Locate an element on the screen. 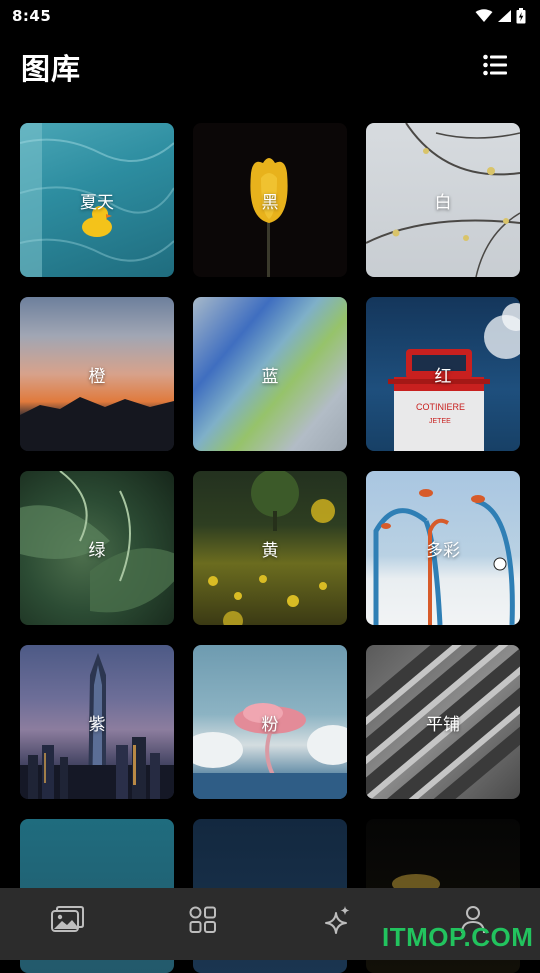  list-view-icon is located at coordinates (495, 67).